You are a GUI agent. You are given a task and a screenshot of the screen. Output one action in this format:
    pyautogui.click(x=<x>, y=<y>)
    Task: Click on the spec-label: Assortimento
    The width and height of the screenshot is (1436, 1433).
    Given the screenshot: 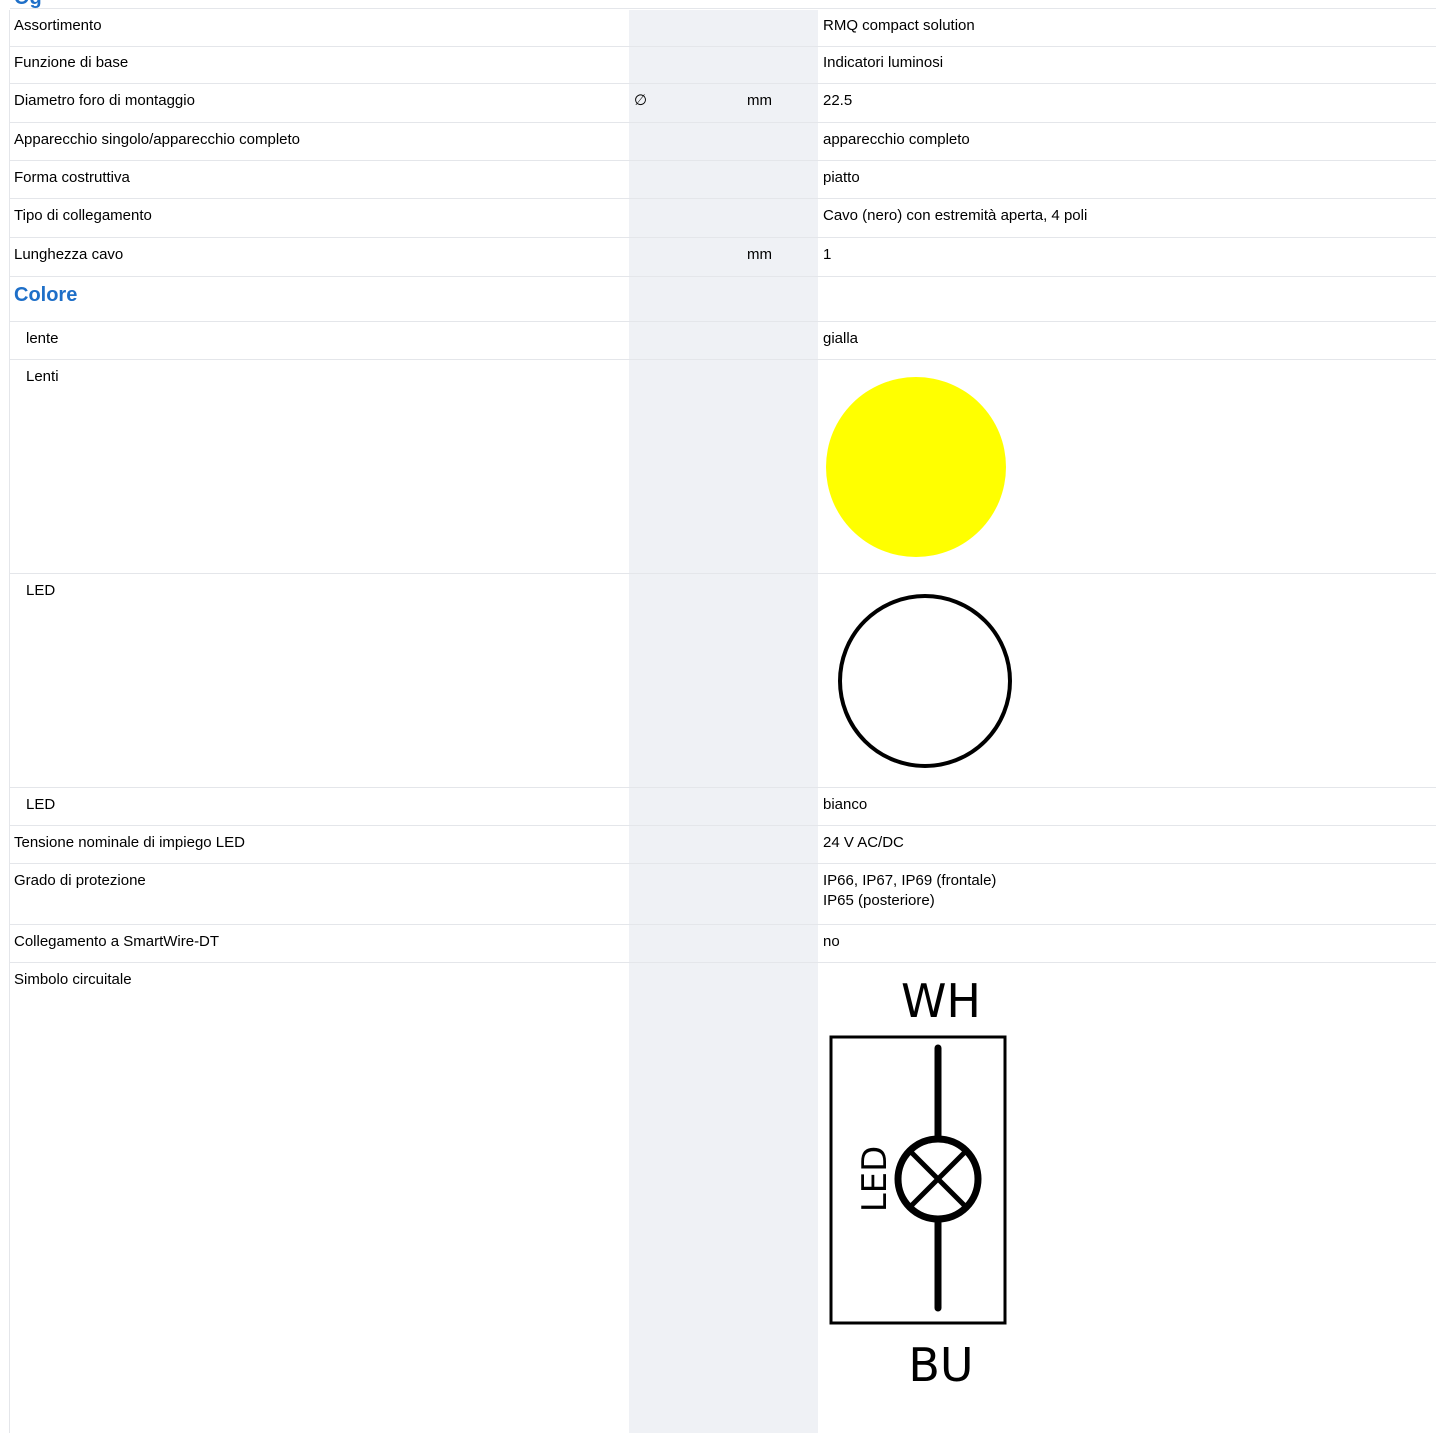 What is the action you would take?
    pyautogui.click(x=58, y=25)
    